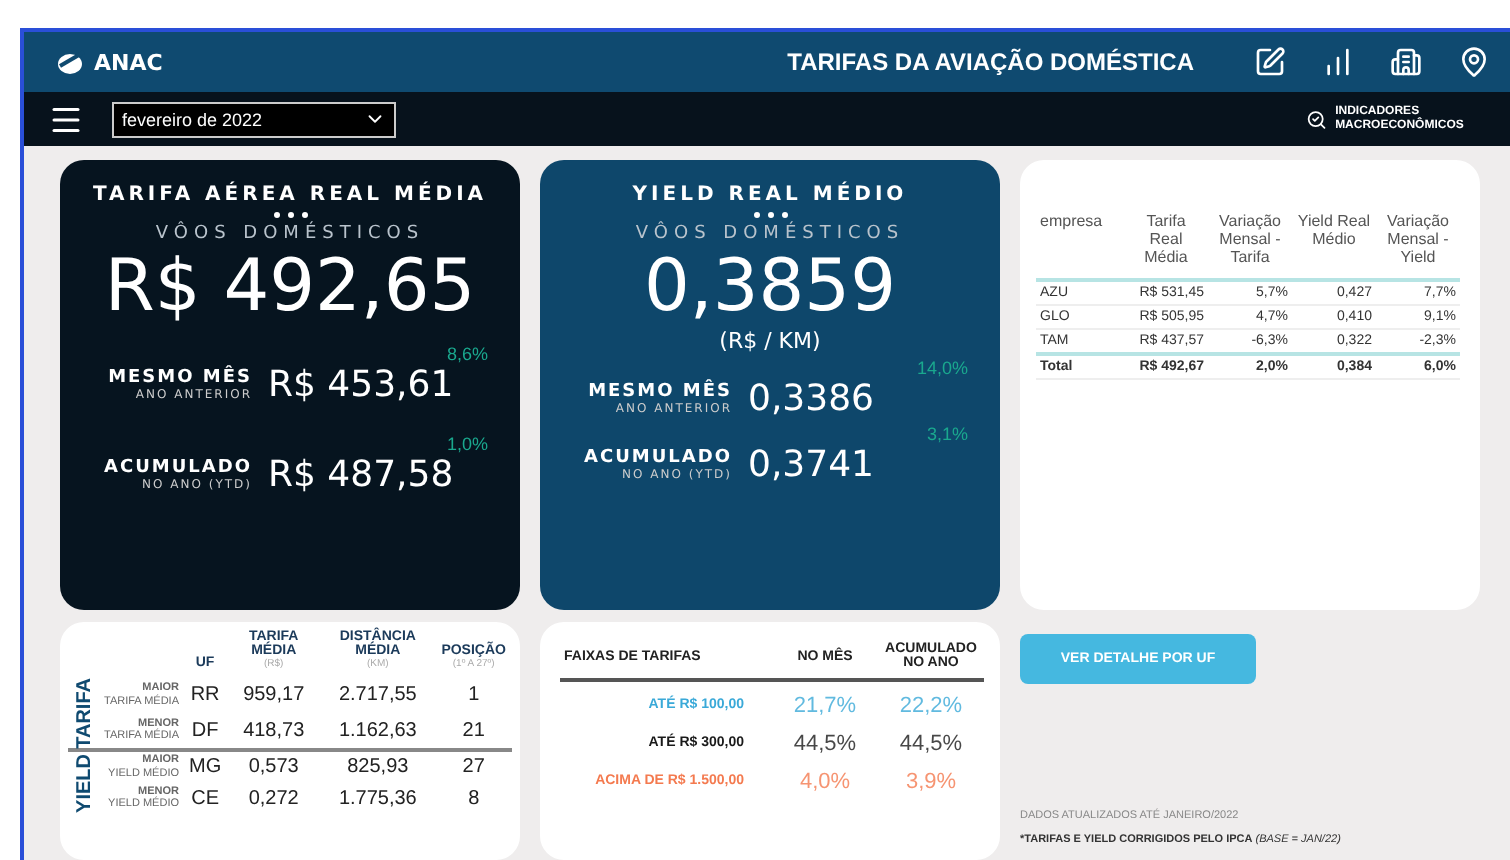  What do you see at coordinates (1270, 62) in the screenshot?
I see `edit-icon` at bounding box center [1270, 62].